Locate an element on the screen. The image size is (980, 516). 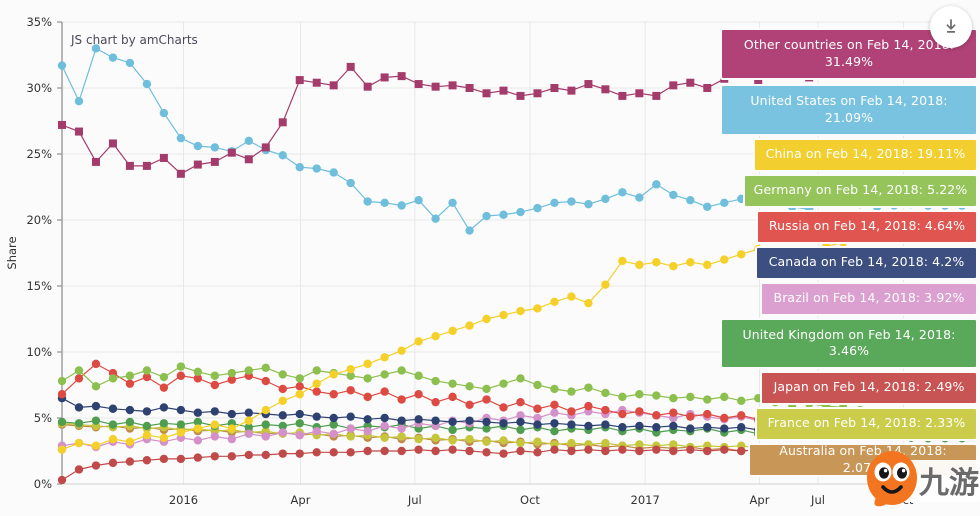
callout-france: France on Feb 14, 2018: 2.33% is located at coordinates (866, 424).